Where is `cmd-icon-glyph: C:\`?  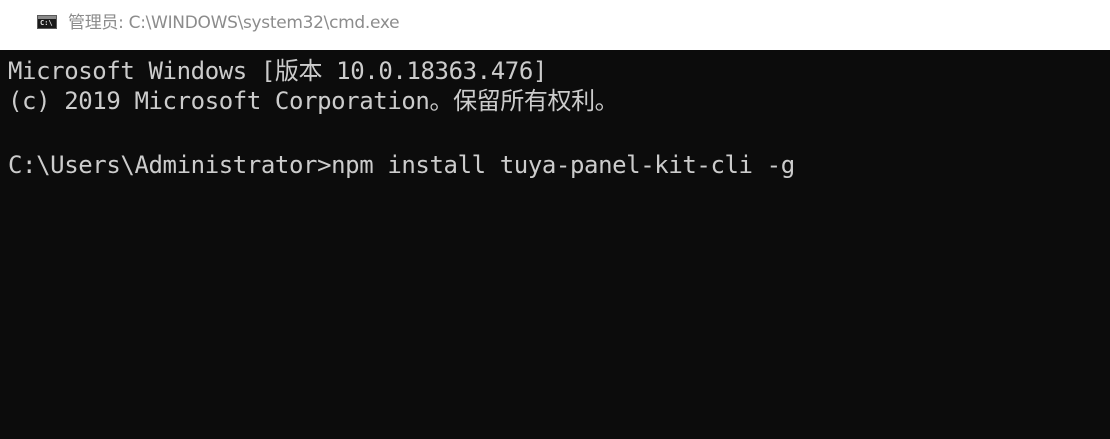
cmd-icon-glyph: C:\ is located at coordinates (46, 23).